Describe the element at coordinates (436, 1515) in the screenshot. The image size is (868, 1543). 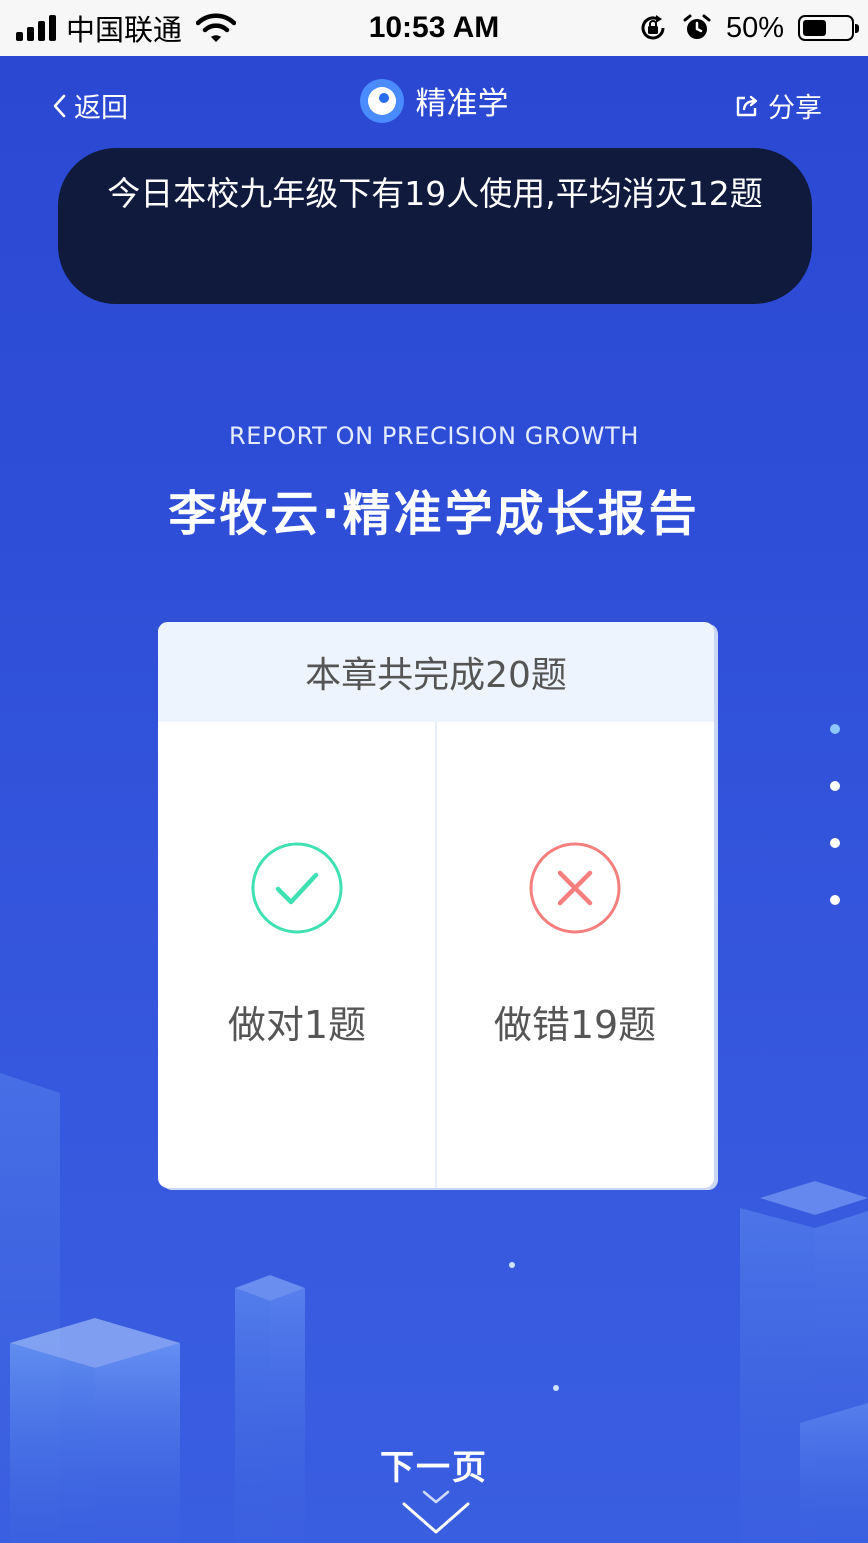
I see `double-chevron-down-icon` at that location.